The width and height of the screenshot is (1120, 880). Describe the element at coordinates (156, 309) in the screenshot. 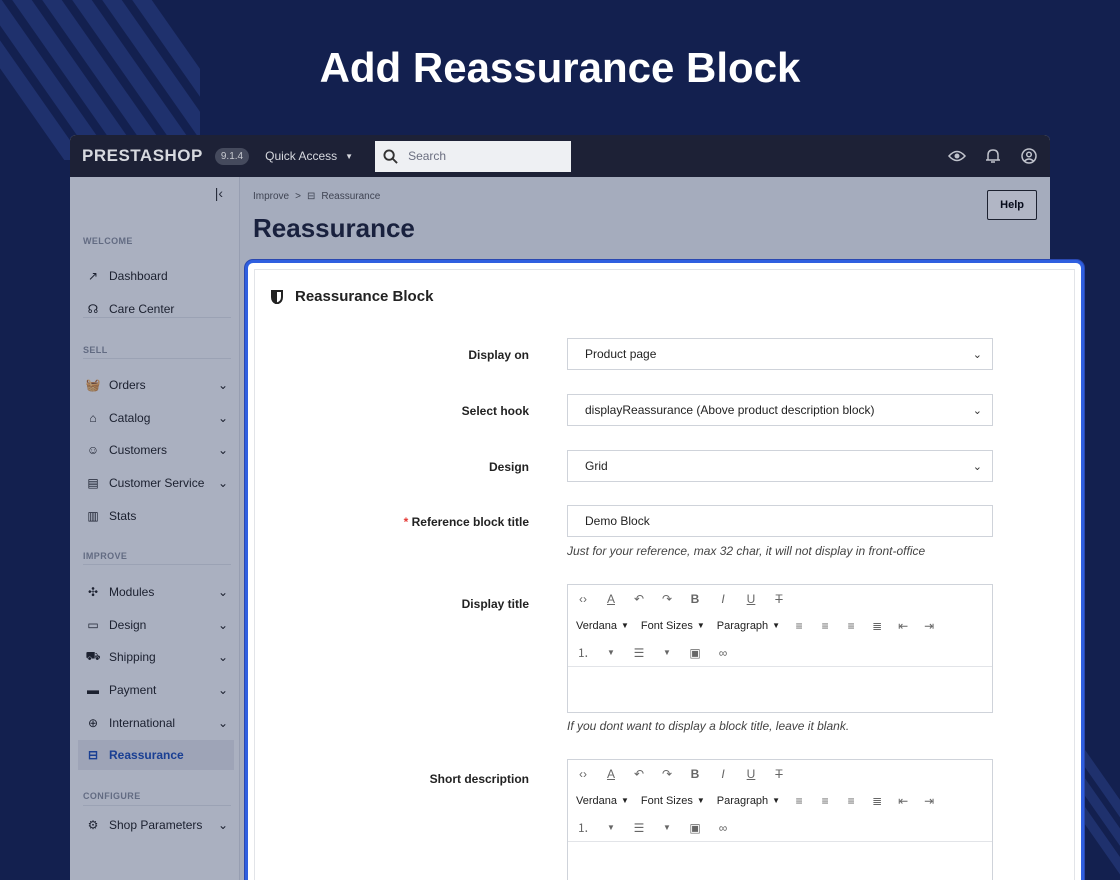

I see `sidebar-item-care-center: ☊ Care Center` at that location.